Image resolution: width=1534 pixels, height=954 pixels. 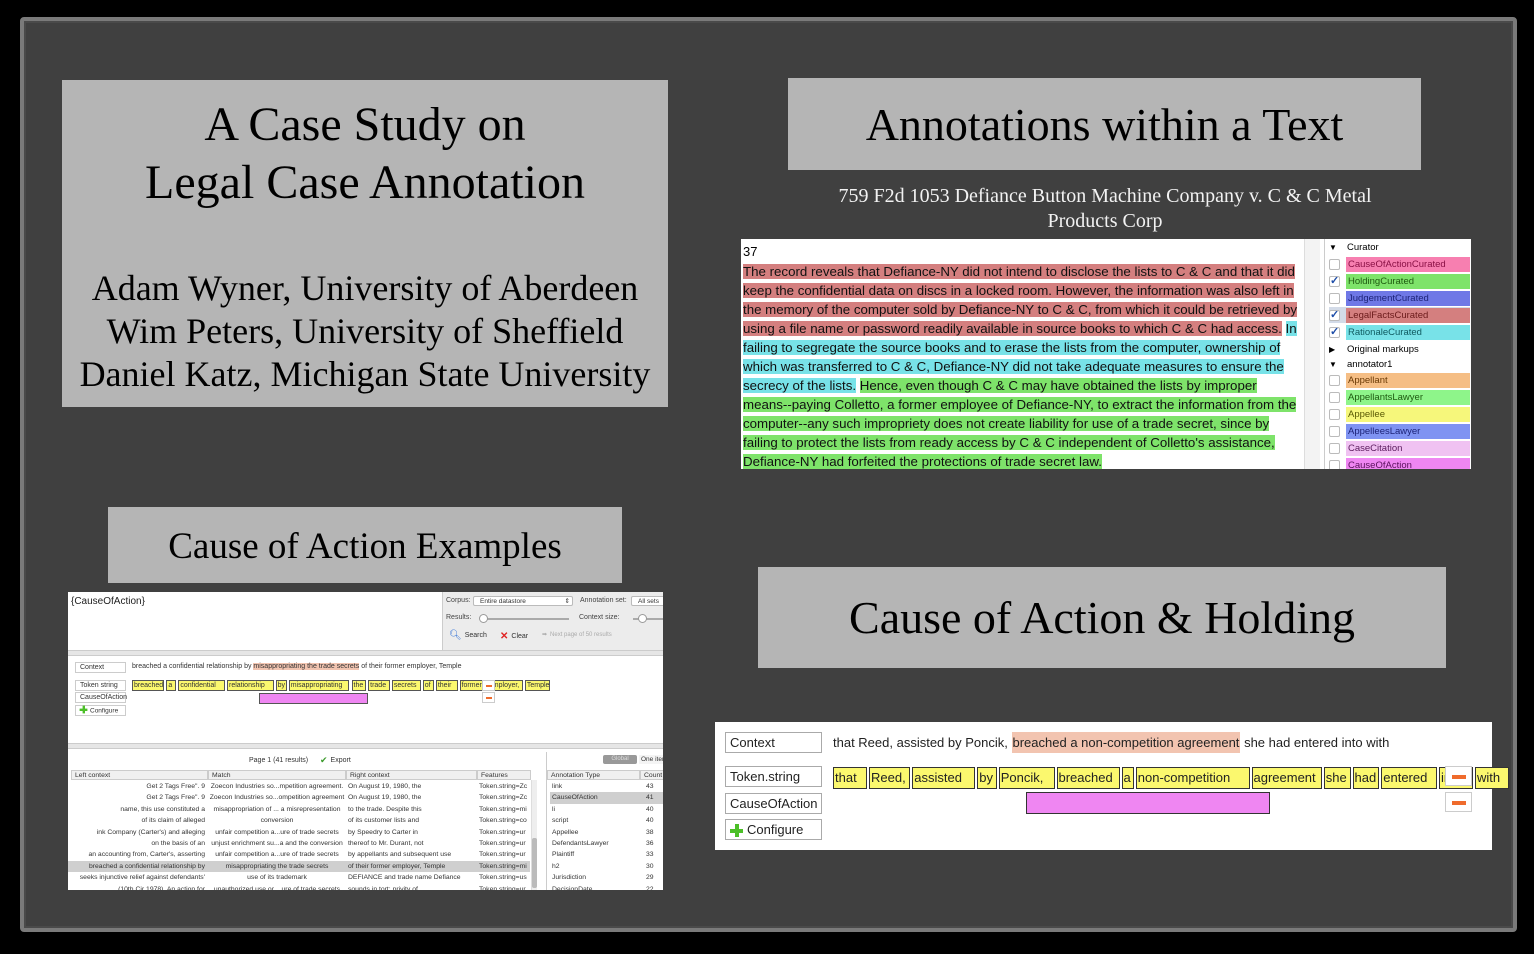 I want to click on stats-row: DefendantsLawyer 36, so click(x=606, y=843).